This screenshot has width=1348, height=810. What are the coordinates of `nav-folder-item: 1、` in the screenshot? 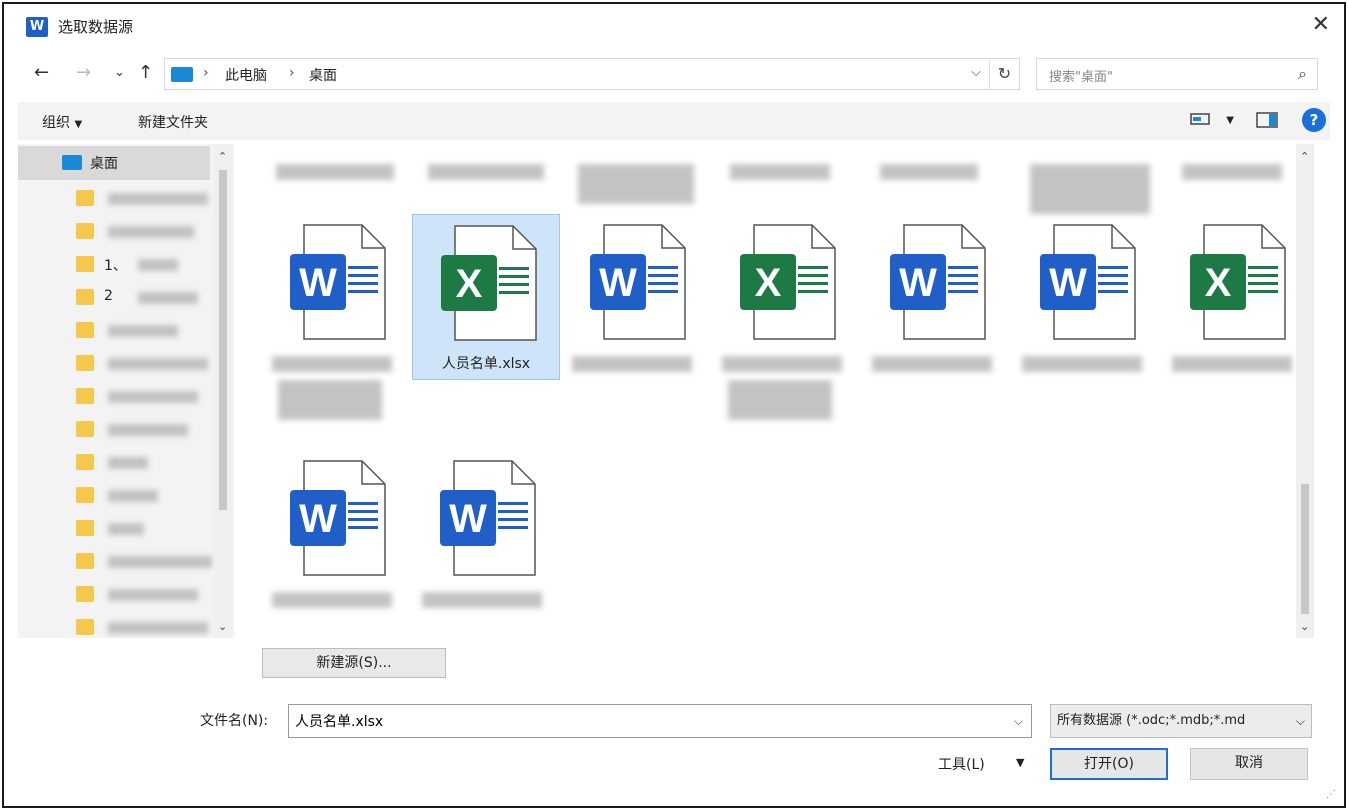 It's located at (114, 265).